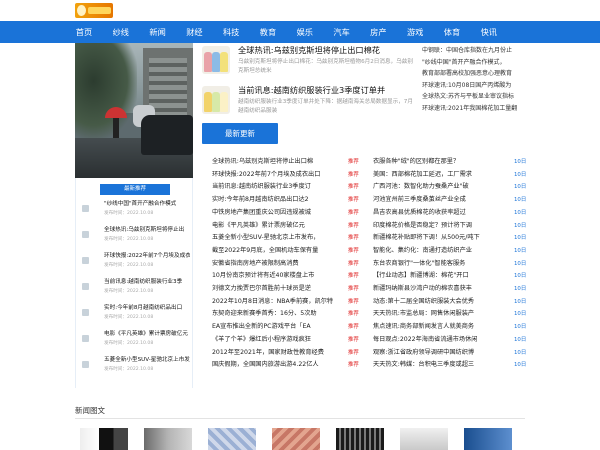 The width and height of the screenshot is (600, 450). I want to click on news-title: 印度棉花价格是否稳定？预计将下调, so click(442, 226).